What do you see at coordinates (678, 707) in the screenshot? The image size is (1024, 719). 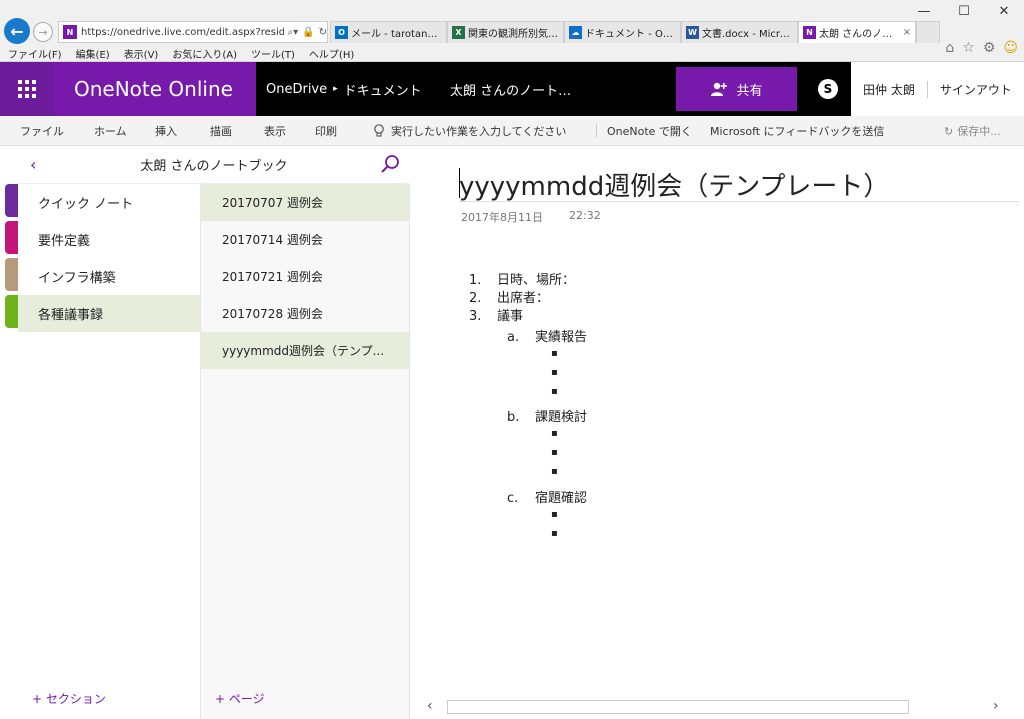 I see `scrollbar-thumb` at bounding box center [678, 707].